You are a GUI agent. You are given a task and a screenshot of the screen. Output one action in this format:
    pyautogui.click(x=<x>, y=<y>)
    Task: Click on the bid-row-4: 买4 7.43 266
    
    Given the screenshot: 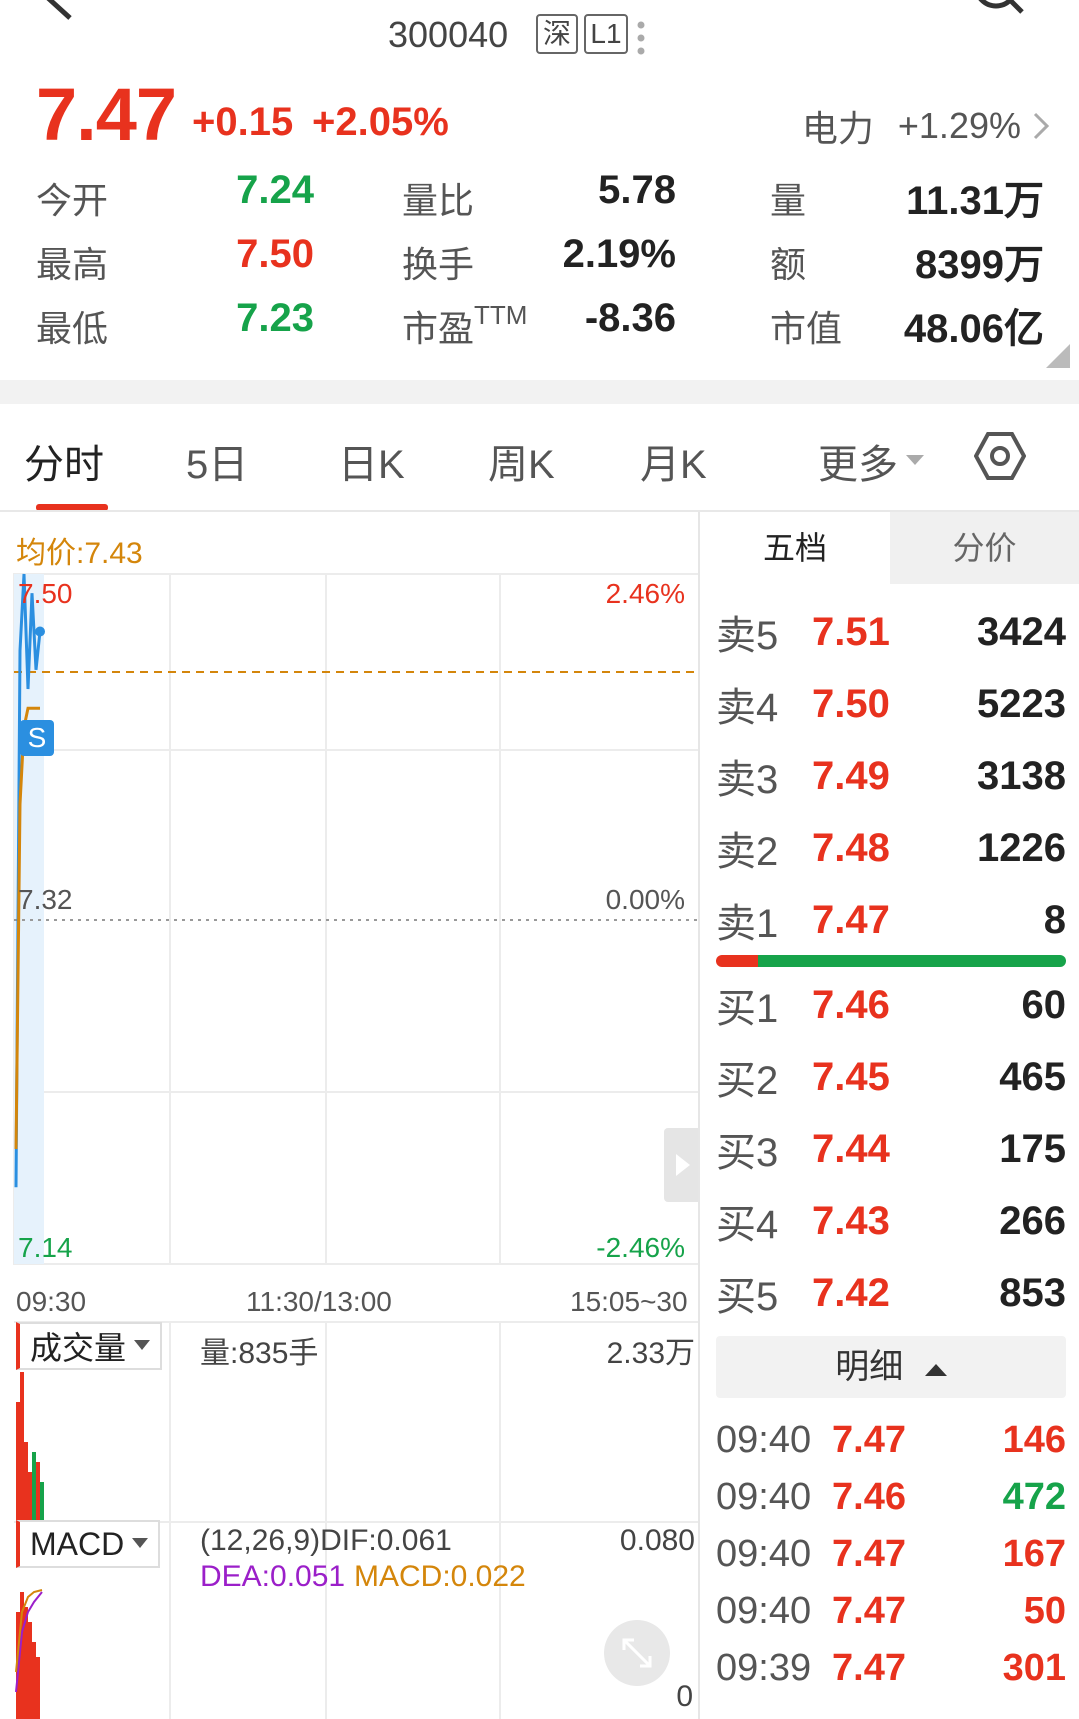 What is the action you would take?
    pyautogui.click(x=891, y=1221)
    